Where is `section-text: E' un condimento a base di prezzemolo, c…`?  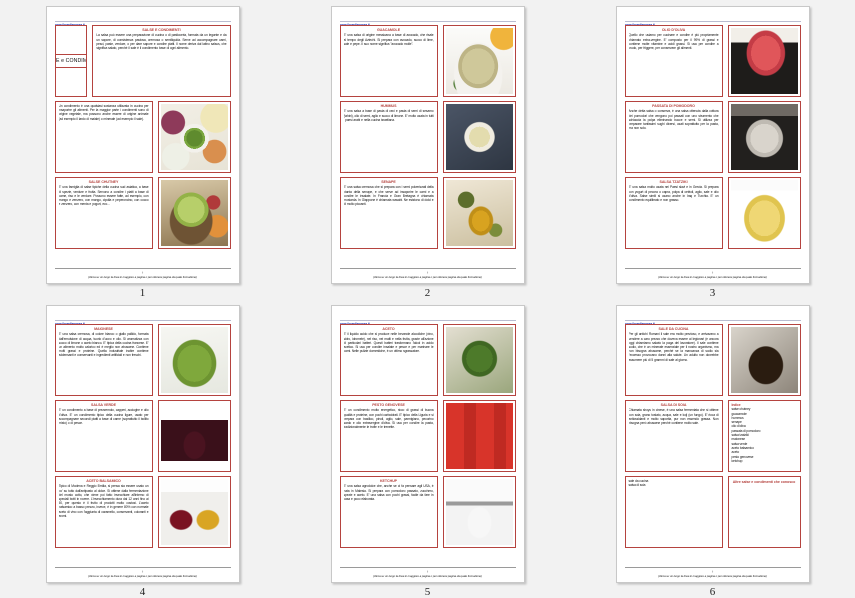
section-text: E' un condimento a base di prezzemolo, c… is located at coordinates (103, 417).